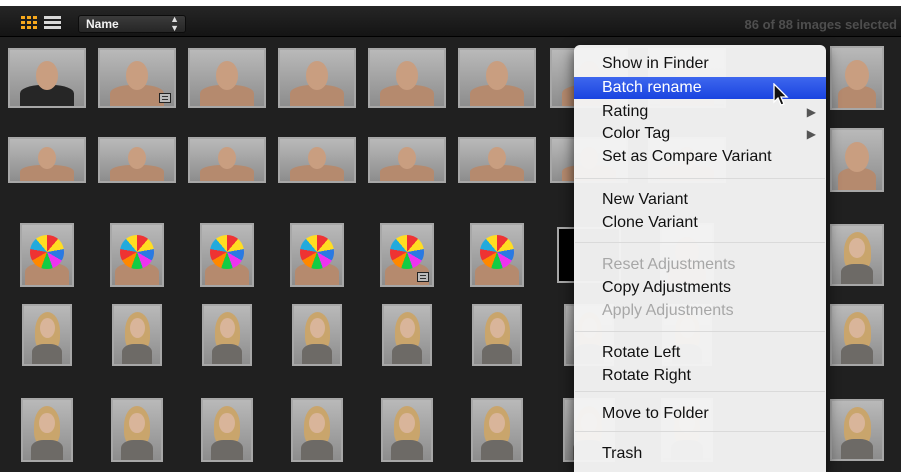  I want to click on menu-item-show-in-finder: Show in Finder, so click(700, 64).